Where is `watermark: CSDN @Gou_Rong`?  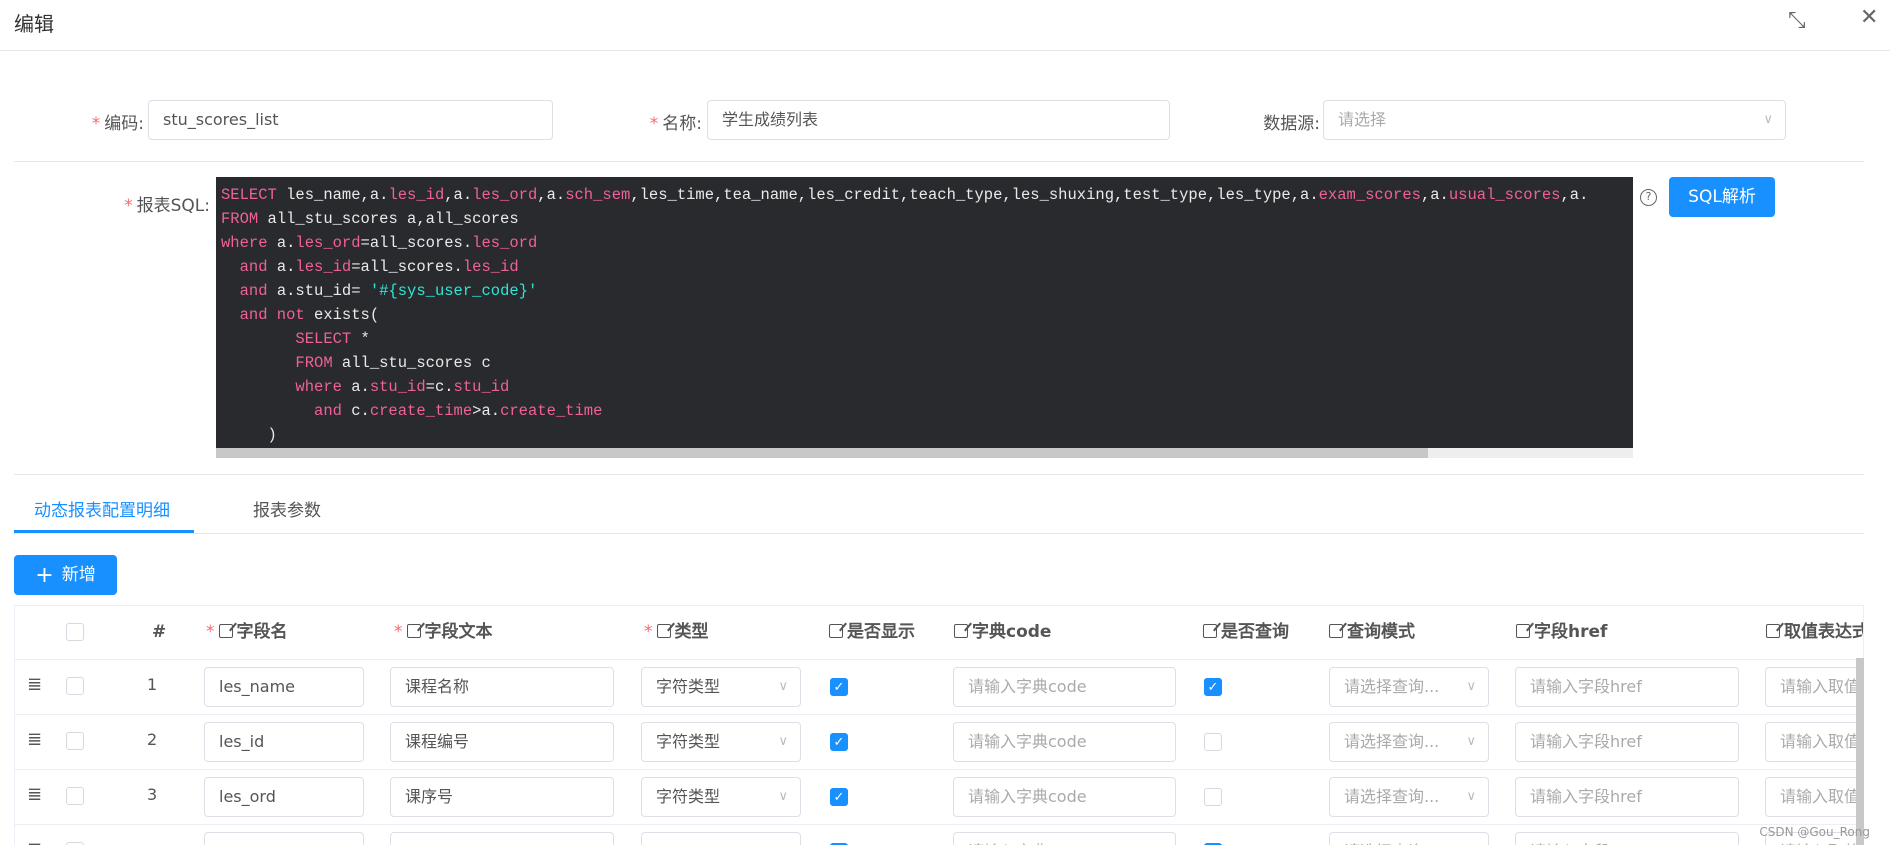 watermark: CSDN @Gou_Rong is located at coordinates (1814, 832).